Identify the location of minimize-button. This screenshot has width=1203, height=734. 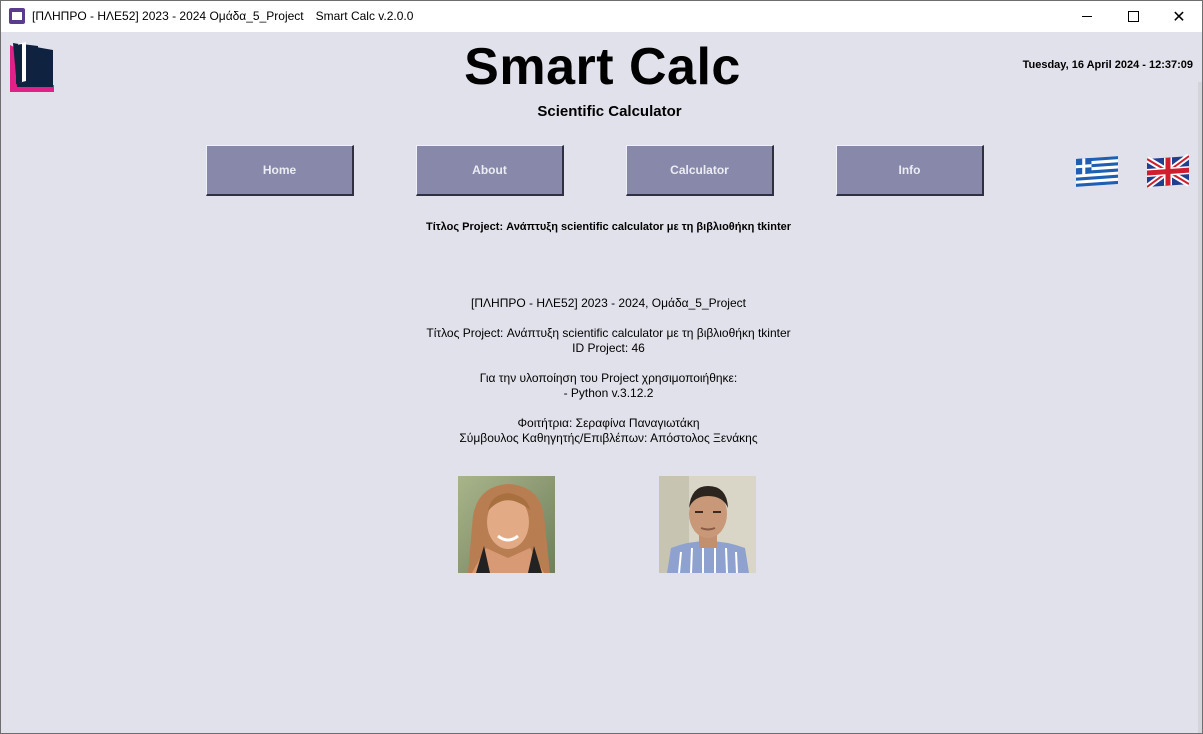
(1087, 16).